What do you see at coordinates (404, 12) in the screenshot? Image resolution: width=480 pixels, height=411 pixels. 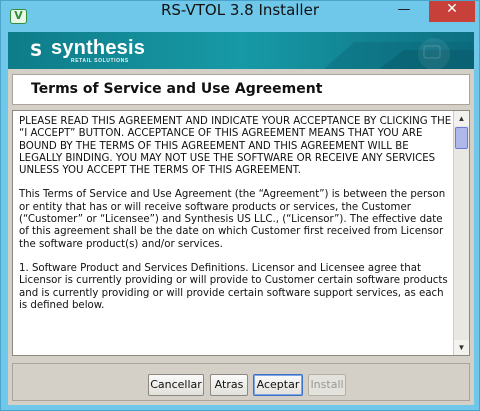 I see `minimize-icon: —` at bounding box center [404, 12].